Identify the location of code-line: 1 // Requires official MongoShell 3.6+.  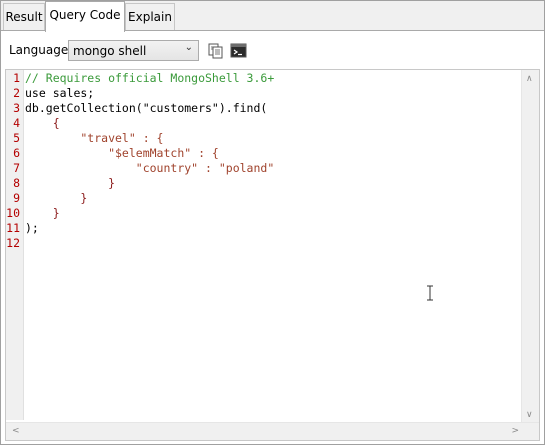
(266, 78).